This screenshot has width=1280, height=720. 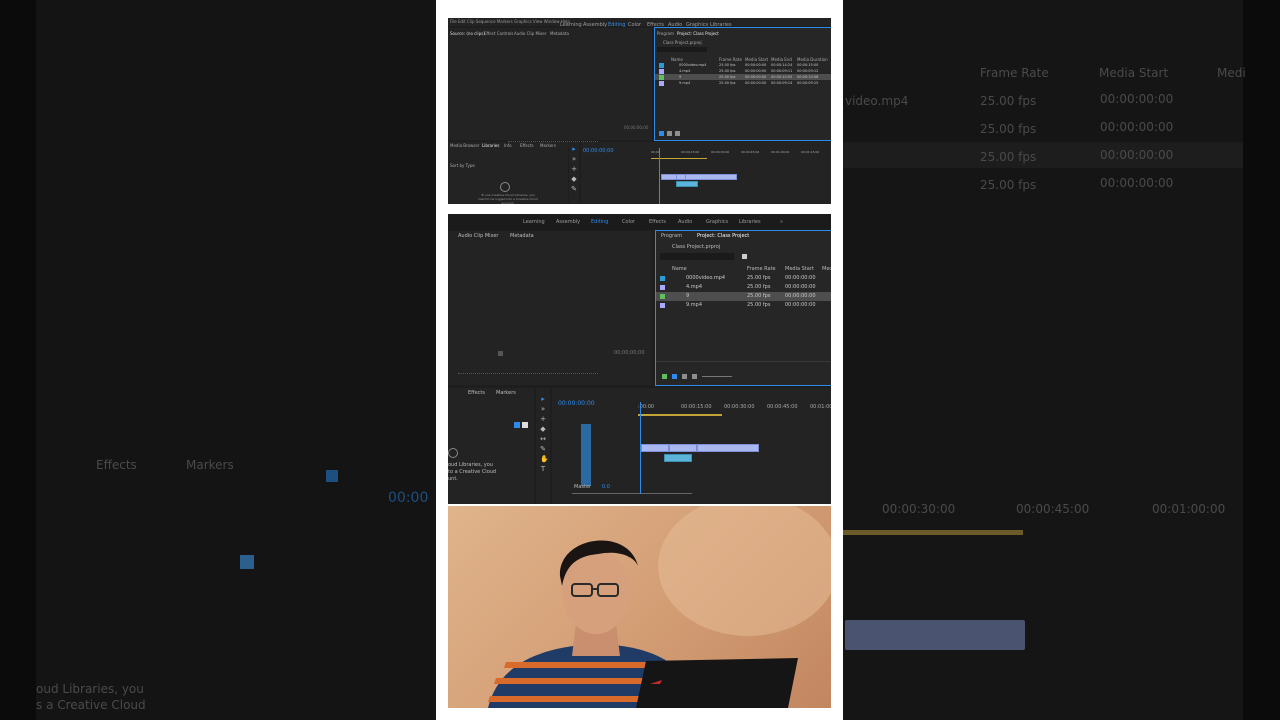 I want to click on work-area-bar, so click(x=680, y=415).